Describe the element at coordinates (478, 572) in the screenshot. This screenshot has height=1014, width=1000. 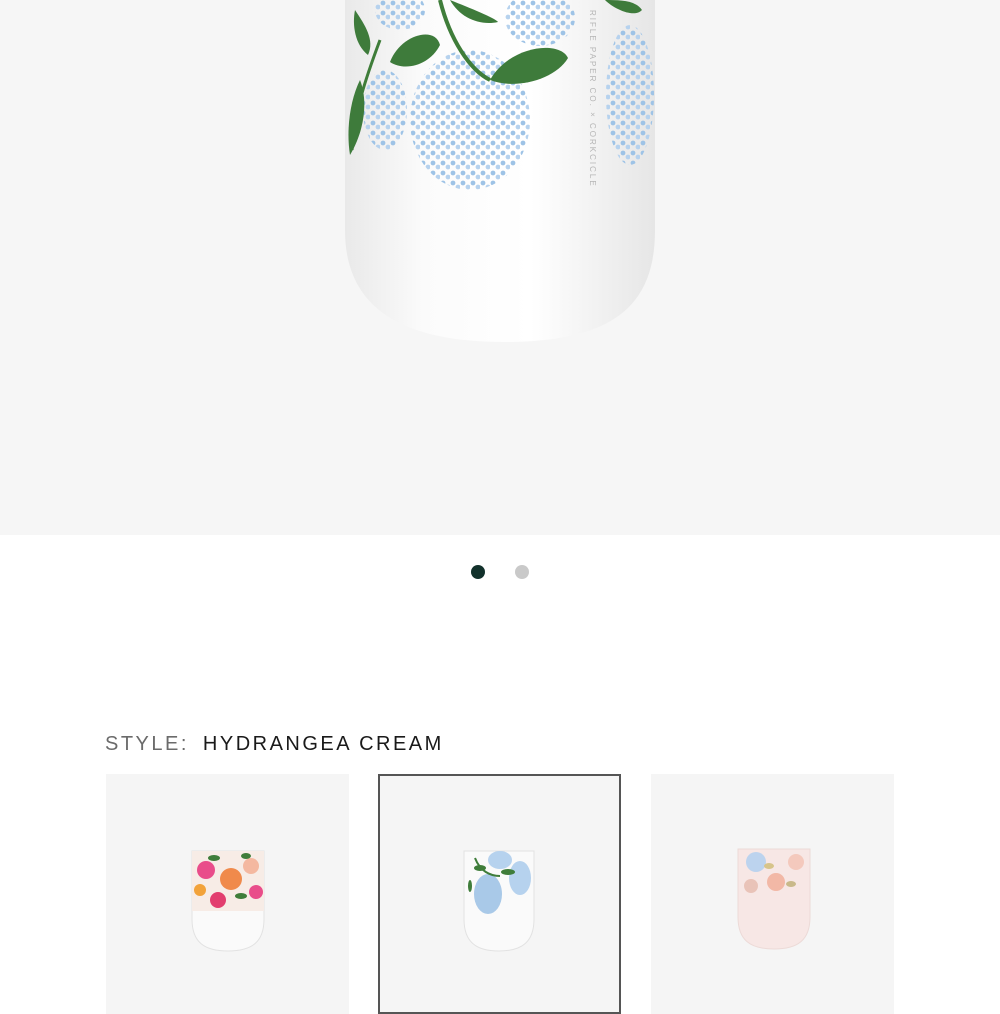
I see `carousel-dot-1-active` at that location.